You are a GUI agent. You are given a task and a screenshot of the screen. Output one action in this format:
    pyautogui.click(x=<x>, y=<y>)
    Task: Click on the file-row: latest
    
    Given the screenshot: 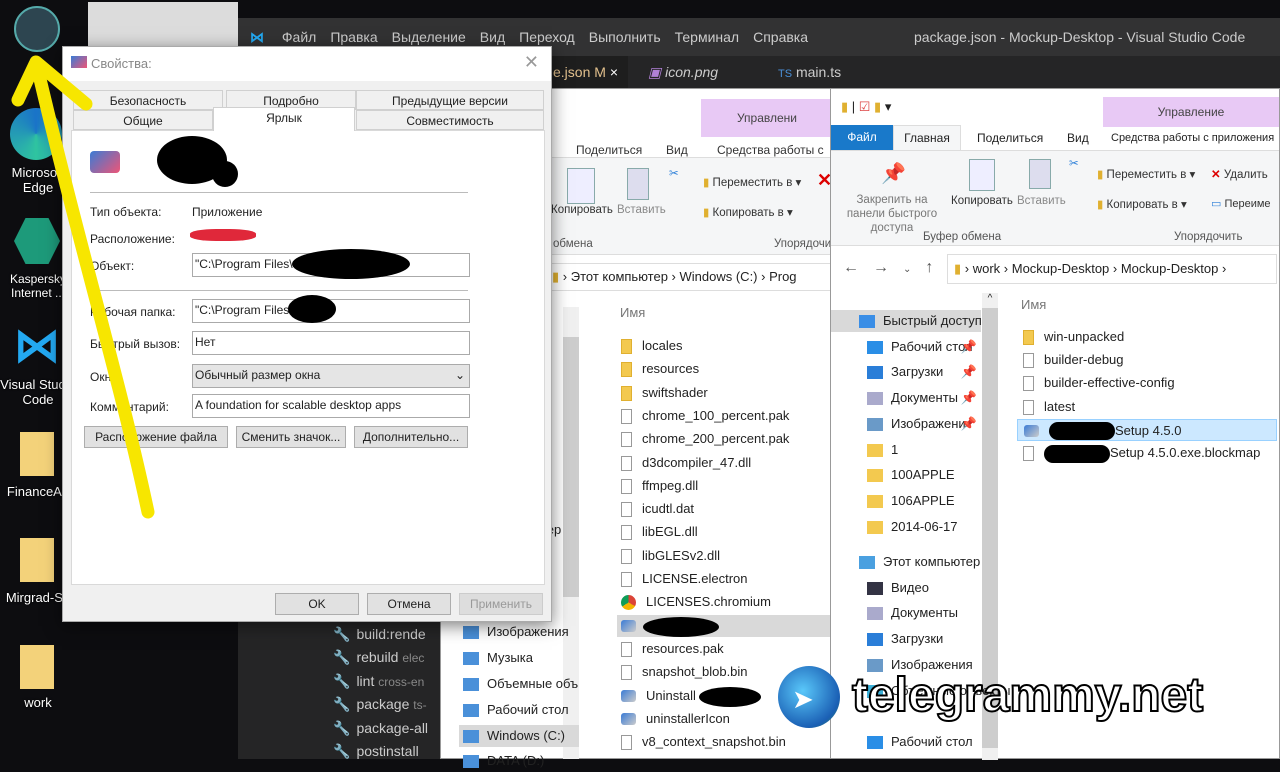 What is the action you would take?
    pyautogui.click(x=1147, y=407)
    